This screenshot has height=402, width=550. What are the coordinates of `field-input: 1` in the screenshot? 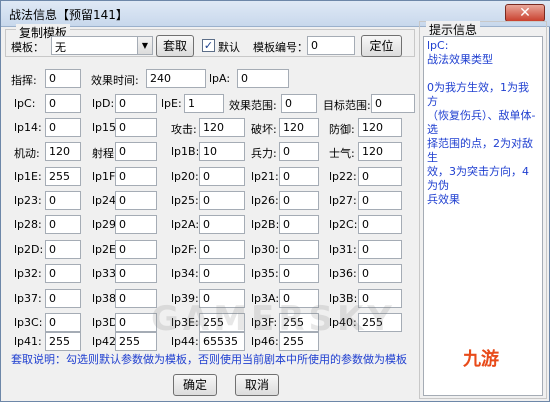 It's located at (204, 103).